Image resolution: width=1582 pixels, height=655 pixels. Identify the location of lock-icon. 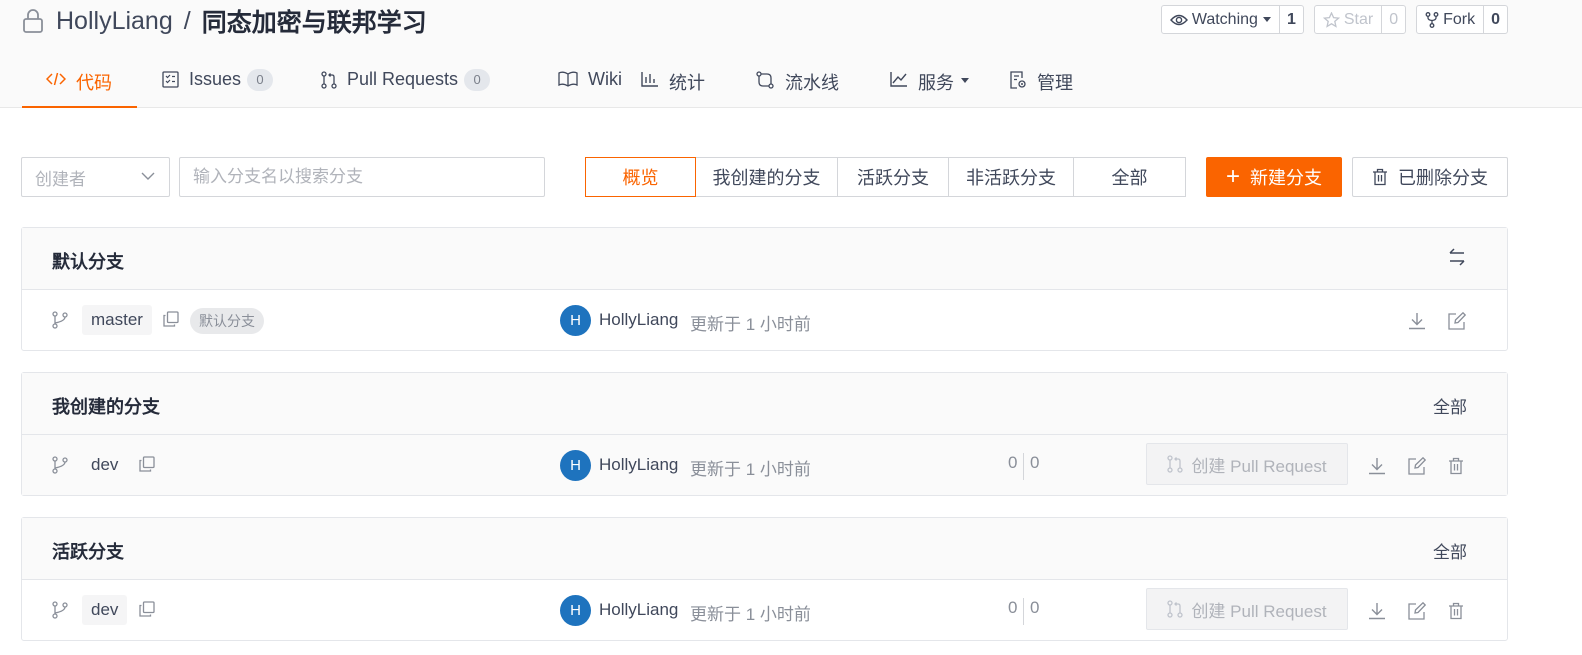
(33, 21).